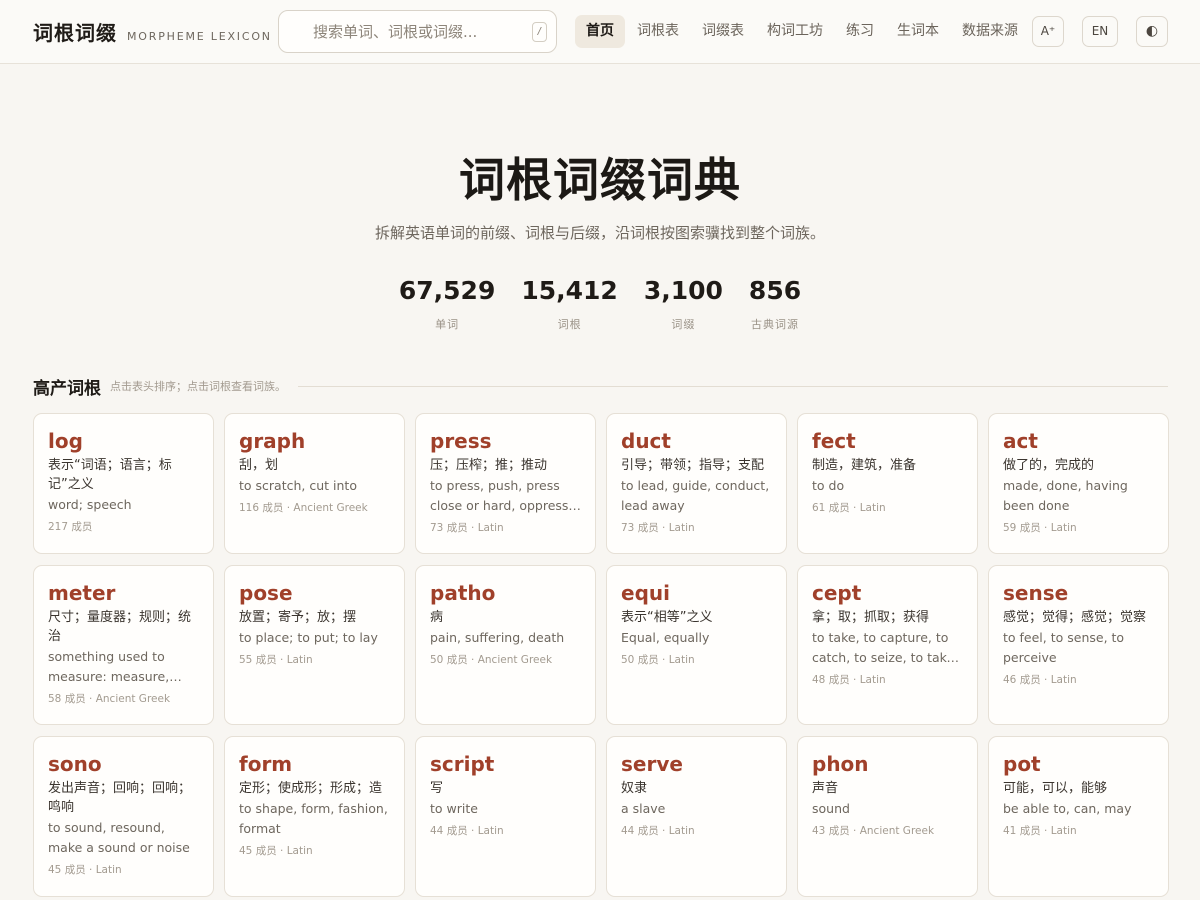 The width and height of the screenshot is (1200, 900). What do you see at coordinates (1075, 617) in the screenshot?
I see `root-card-meaning-cn: 感觉；觉得；感觉；觉察` at bounding box center [1075, 617].